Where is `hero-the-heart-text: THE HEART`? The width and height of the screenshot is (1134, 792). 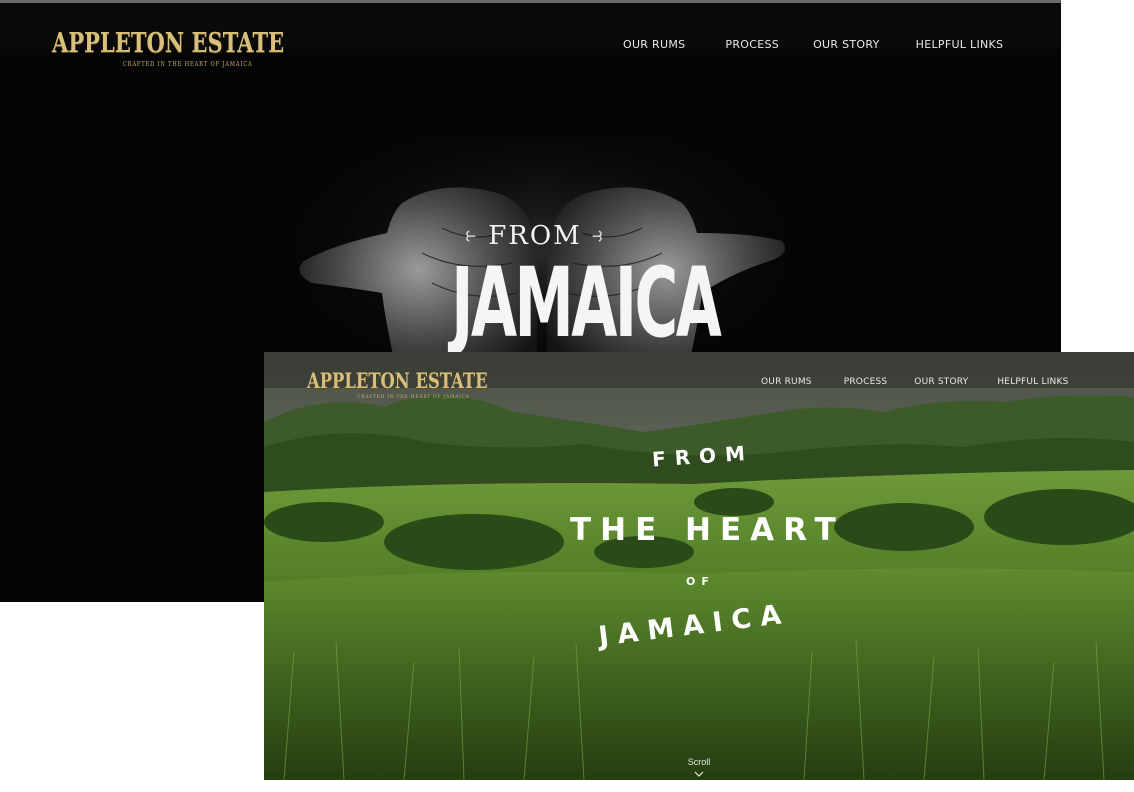 hero-the-heart-text: THE HEART is located at coordinates (707, 530).